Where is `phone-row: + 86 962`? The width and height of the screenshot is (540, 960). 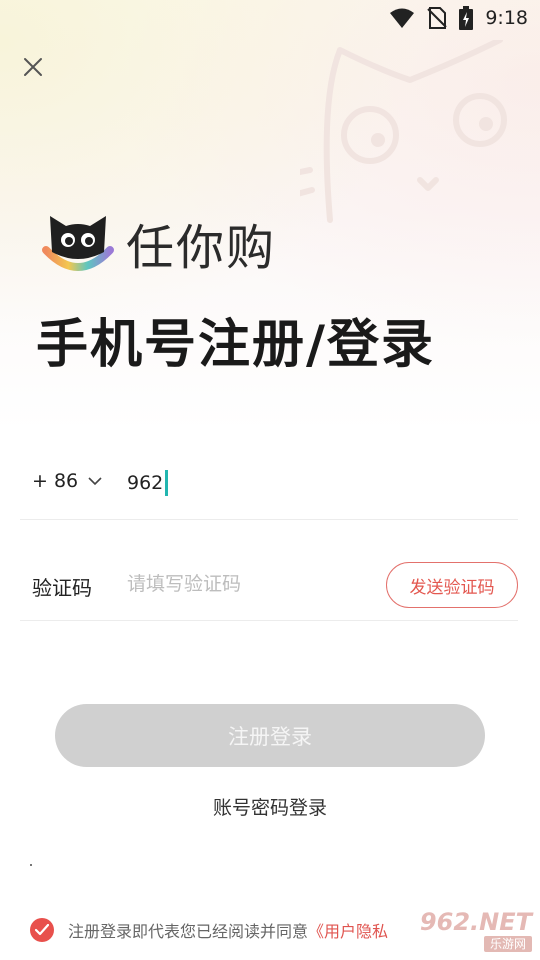 phone-row: + 86 962 is located at coordinates (269, 470).